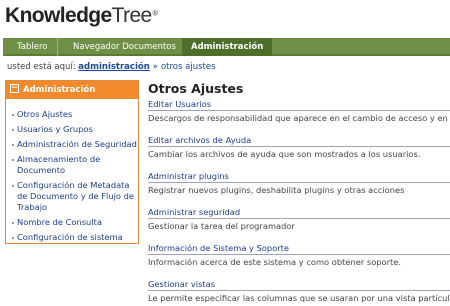 The height and width of the screenshot is (306, 450). Describe the element at coordinates (196, 88) in the screenshot. I see `page-title: Otros Ajustes` at that location.